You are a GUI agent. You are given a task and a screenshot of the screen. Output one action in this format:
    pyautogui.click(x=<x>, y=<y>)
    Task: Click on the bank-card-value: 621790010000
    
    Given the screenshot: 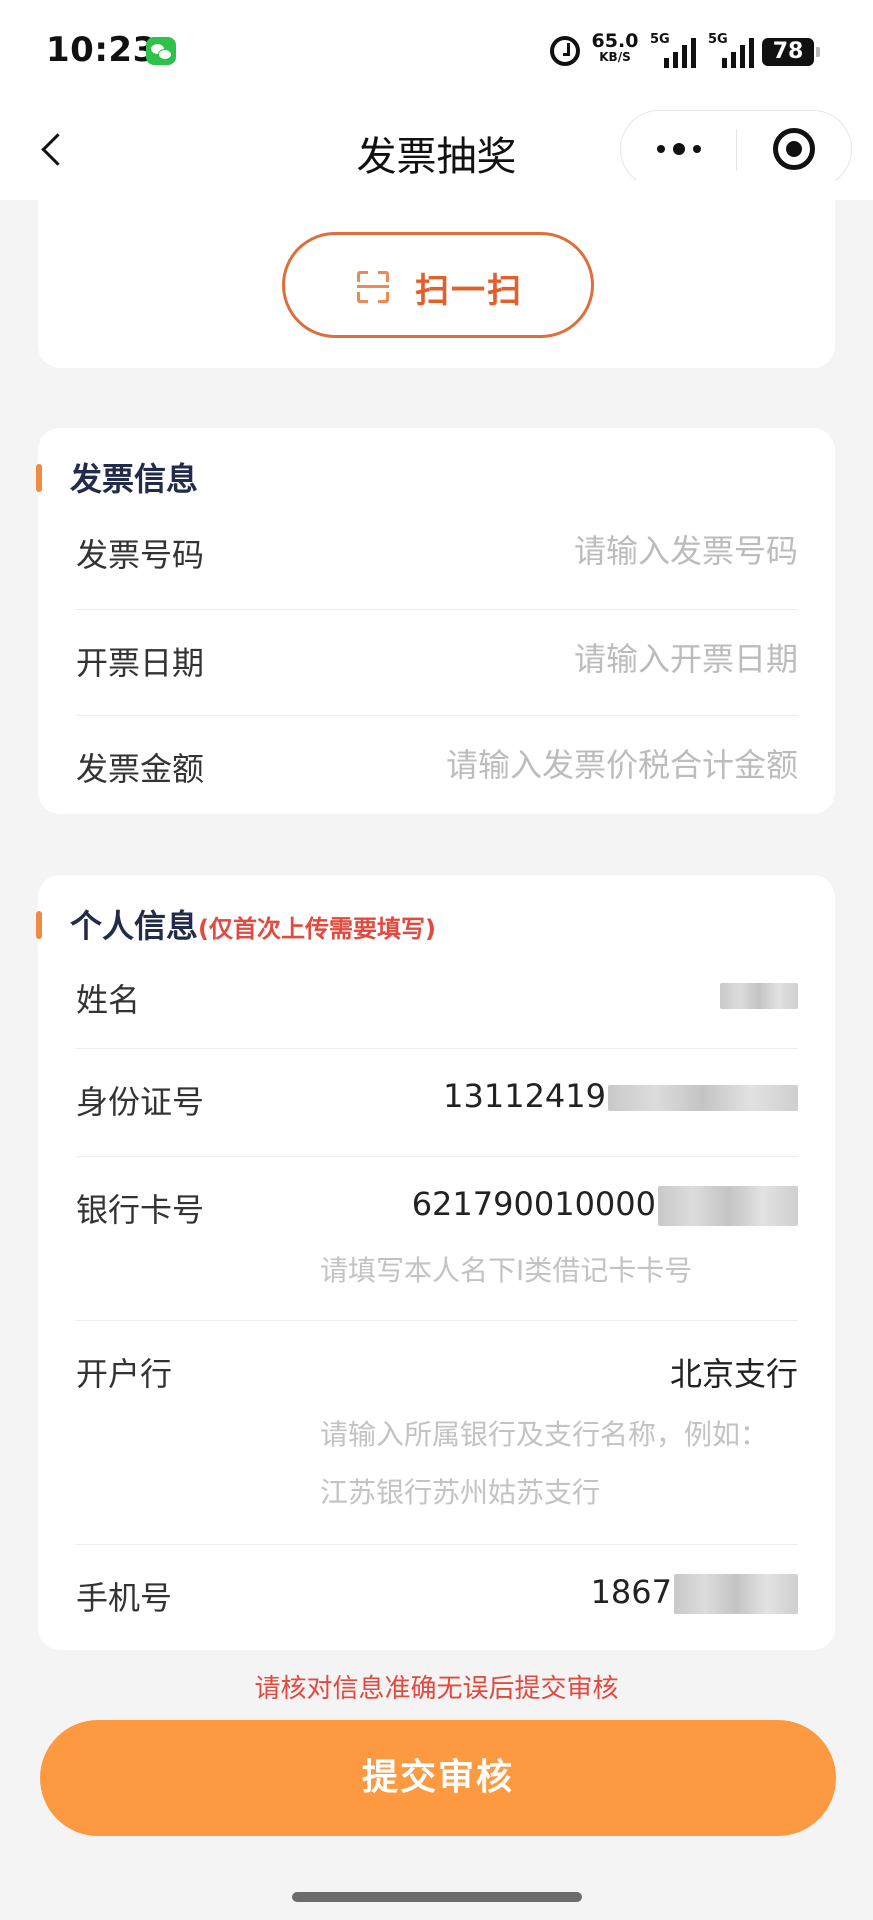 What is the action you would take?
    pyautogui.click(x=605, y=1205)
    